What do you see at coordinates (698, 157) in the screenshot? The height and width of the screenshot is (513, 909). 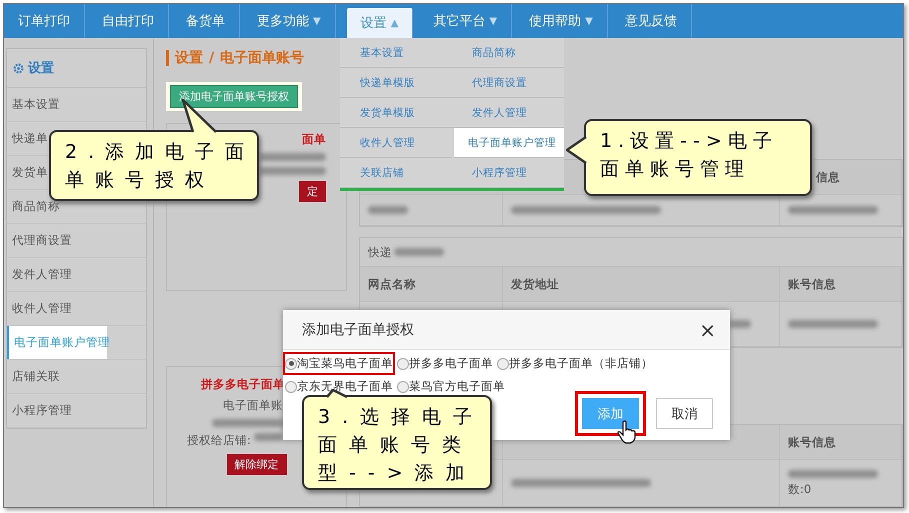 I see `callout: 1.设置-->电子面单账号管理` at bounding box center [698, 157].